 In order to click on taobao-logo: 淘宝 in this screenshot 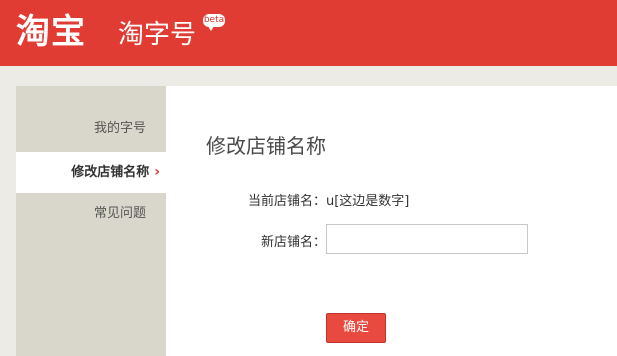, I will do `click(51, 32)`.